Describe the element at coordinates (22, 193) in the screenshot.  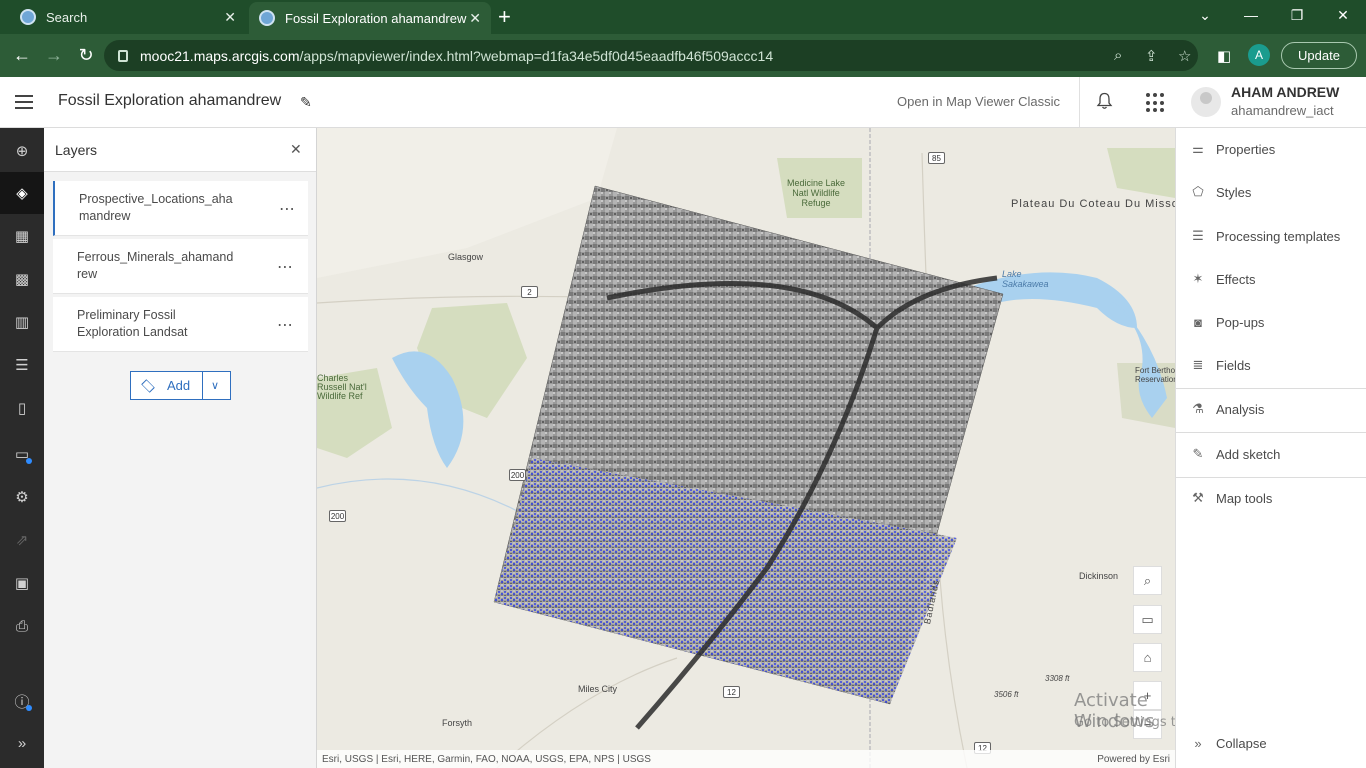
I see `layers-icon: ◈` at that location.